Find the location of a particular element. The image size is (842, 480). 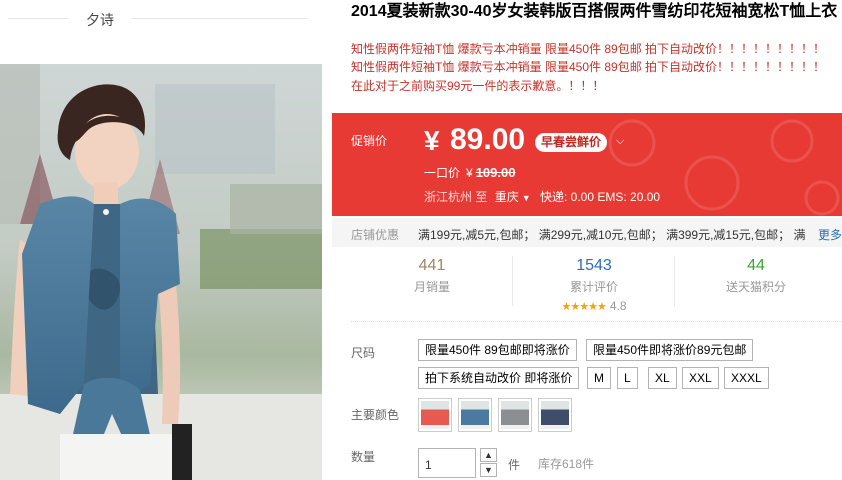

ship-from: 浙江杭州 is located at coordinates (448, 197).